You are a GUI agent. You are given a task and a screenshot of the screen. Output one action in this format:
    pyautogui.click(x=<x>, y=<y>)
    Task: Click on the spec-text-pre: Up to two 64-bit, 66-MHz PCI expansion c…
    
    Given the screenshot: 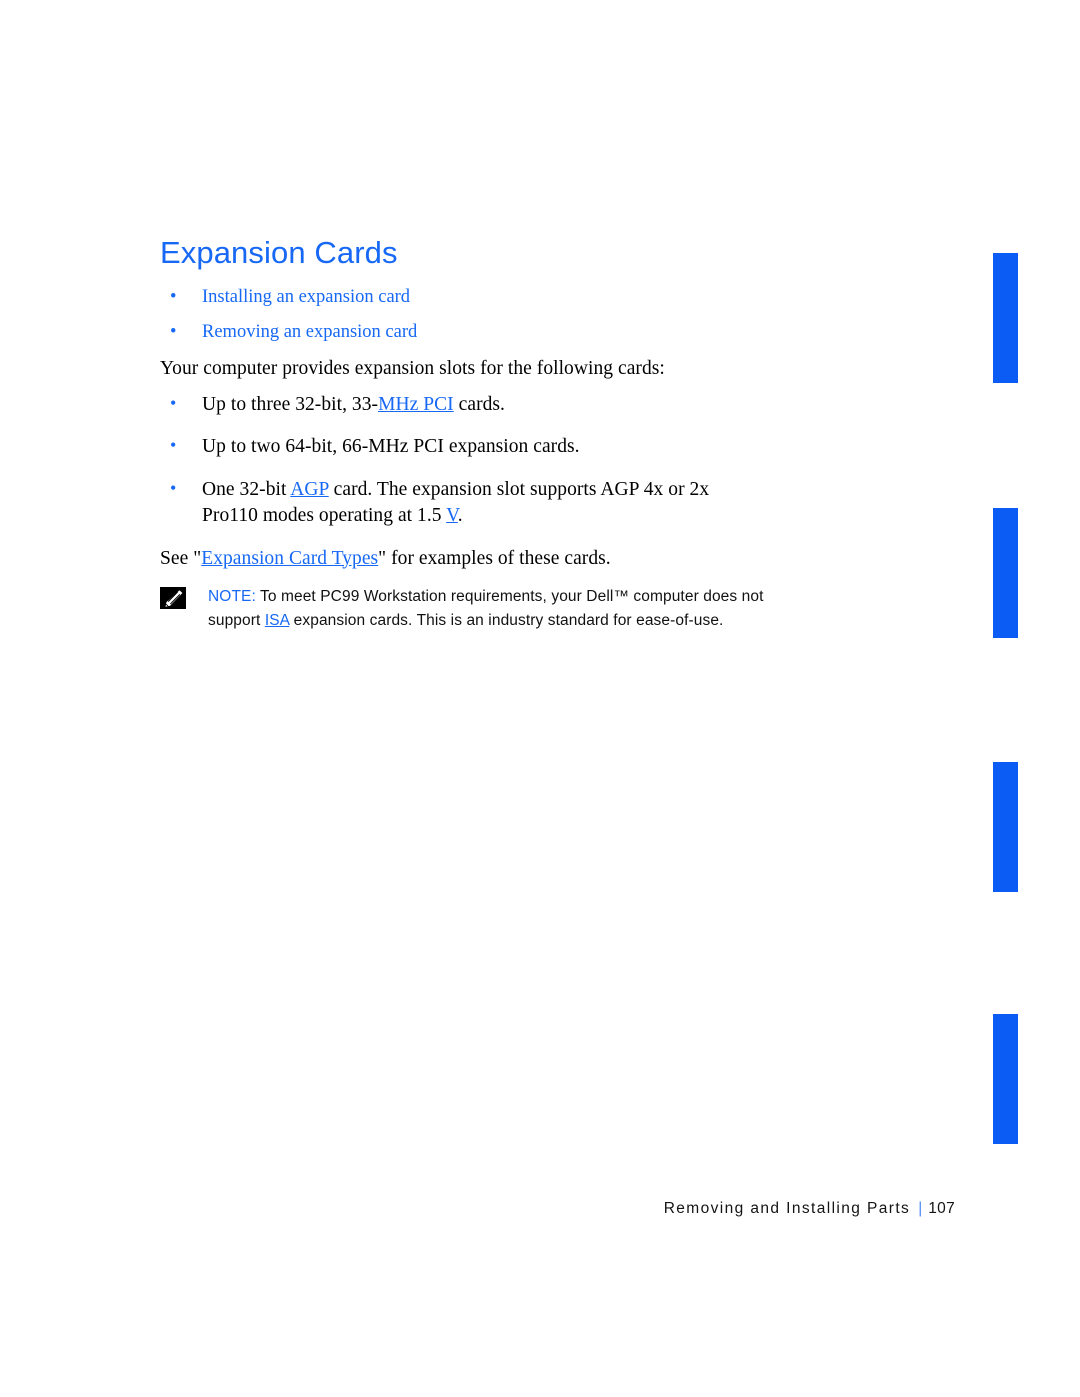 What is the action you would take?
    pyautogui.click(x=391, y=447)
    